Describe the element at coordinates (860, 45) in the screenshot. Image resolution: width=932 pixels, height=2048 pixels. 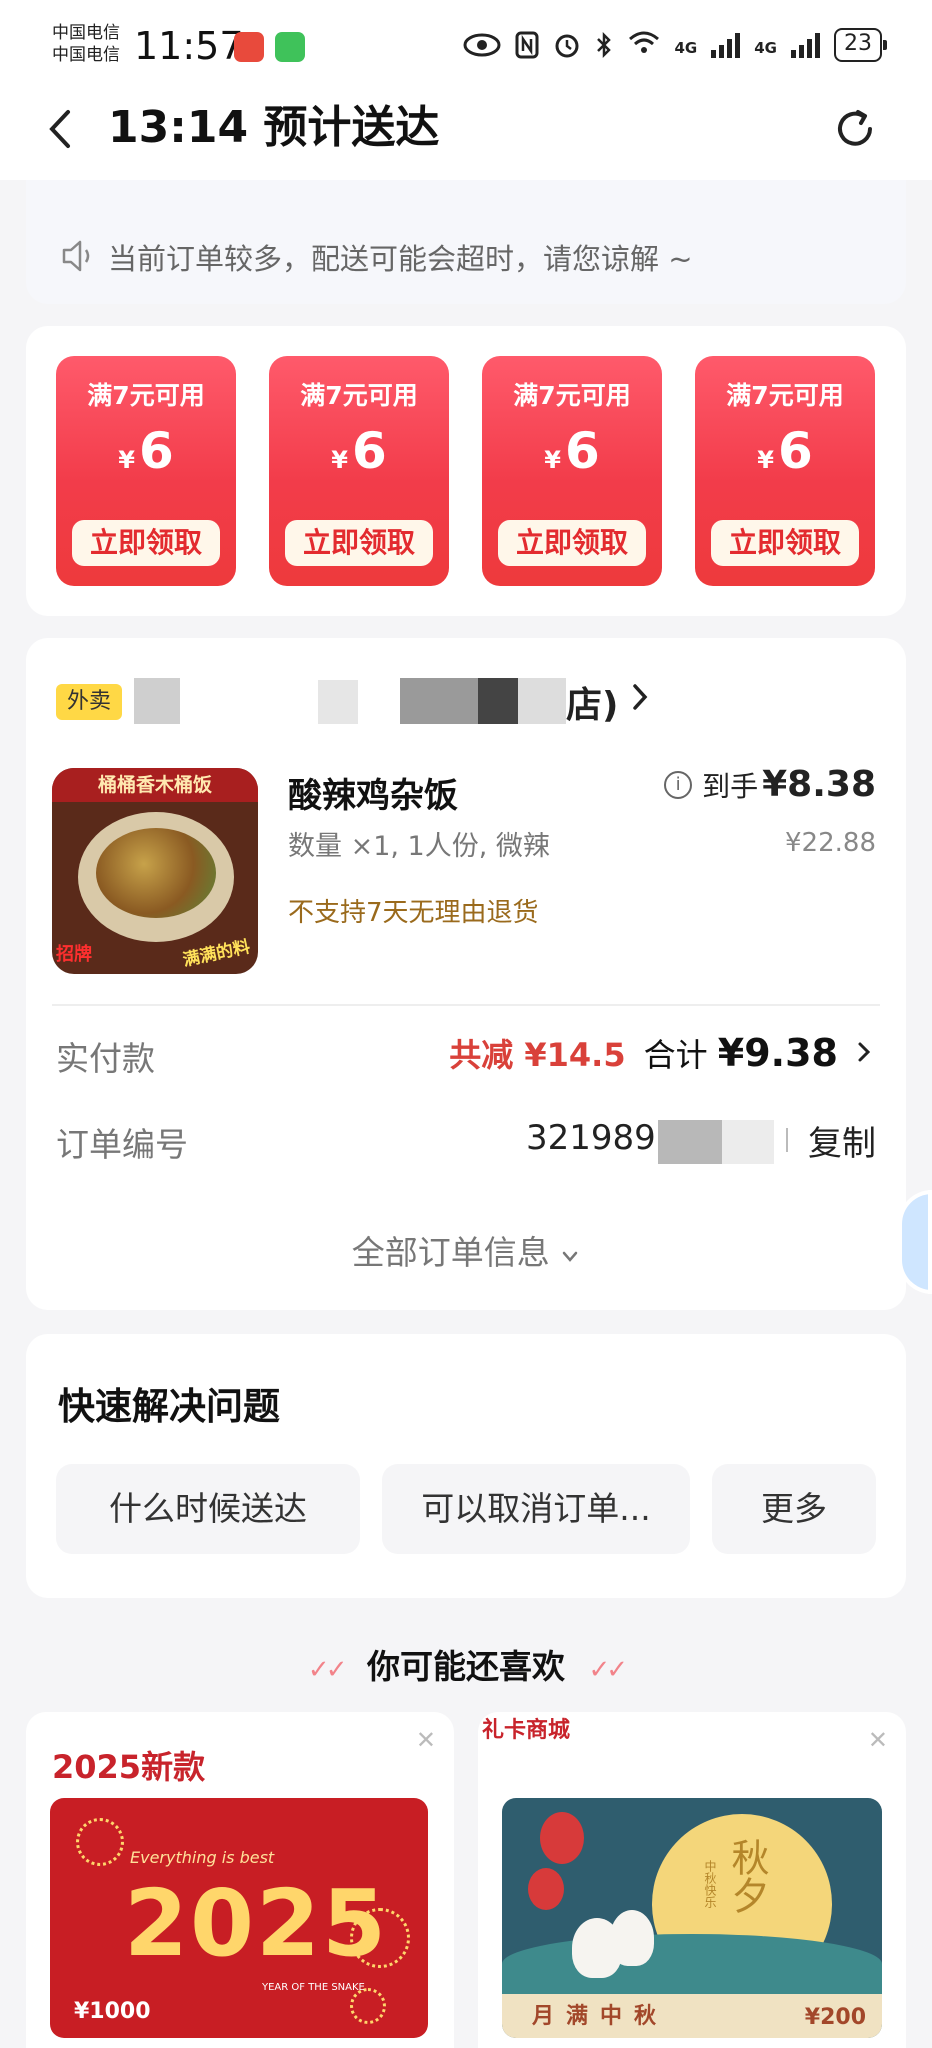
I see `battery-indicator: 23` at that location.